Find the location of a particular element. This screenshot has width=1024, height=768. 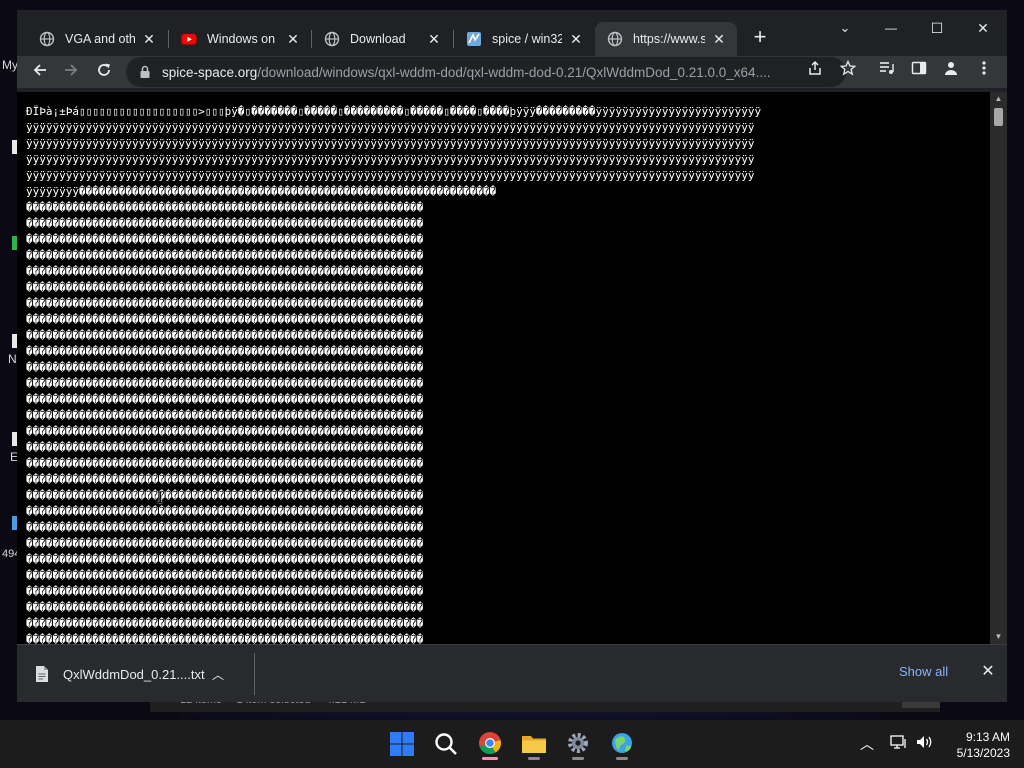

text-cursor-icon: I is located at coordinates (160, 497).